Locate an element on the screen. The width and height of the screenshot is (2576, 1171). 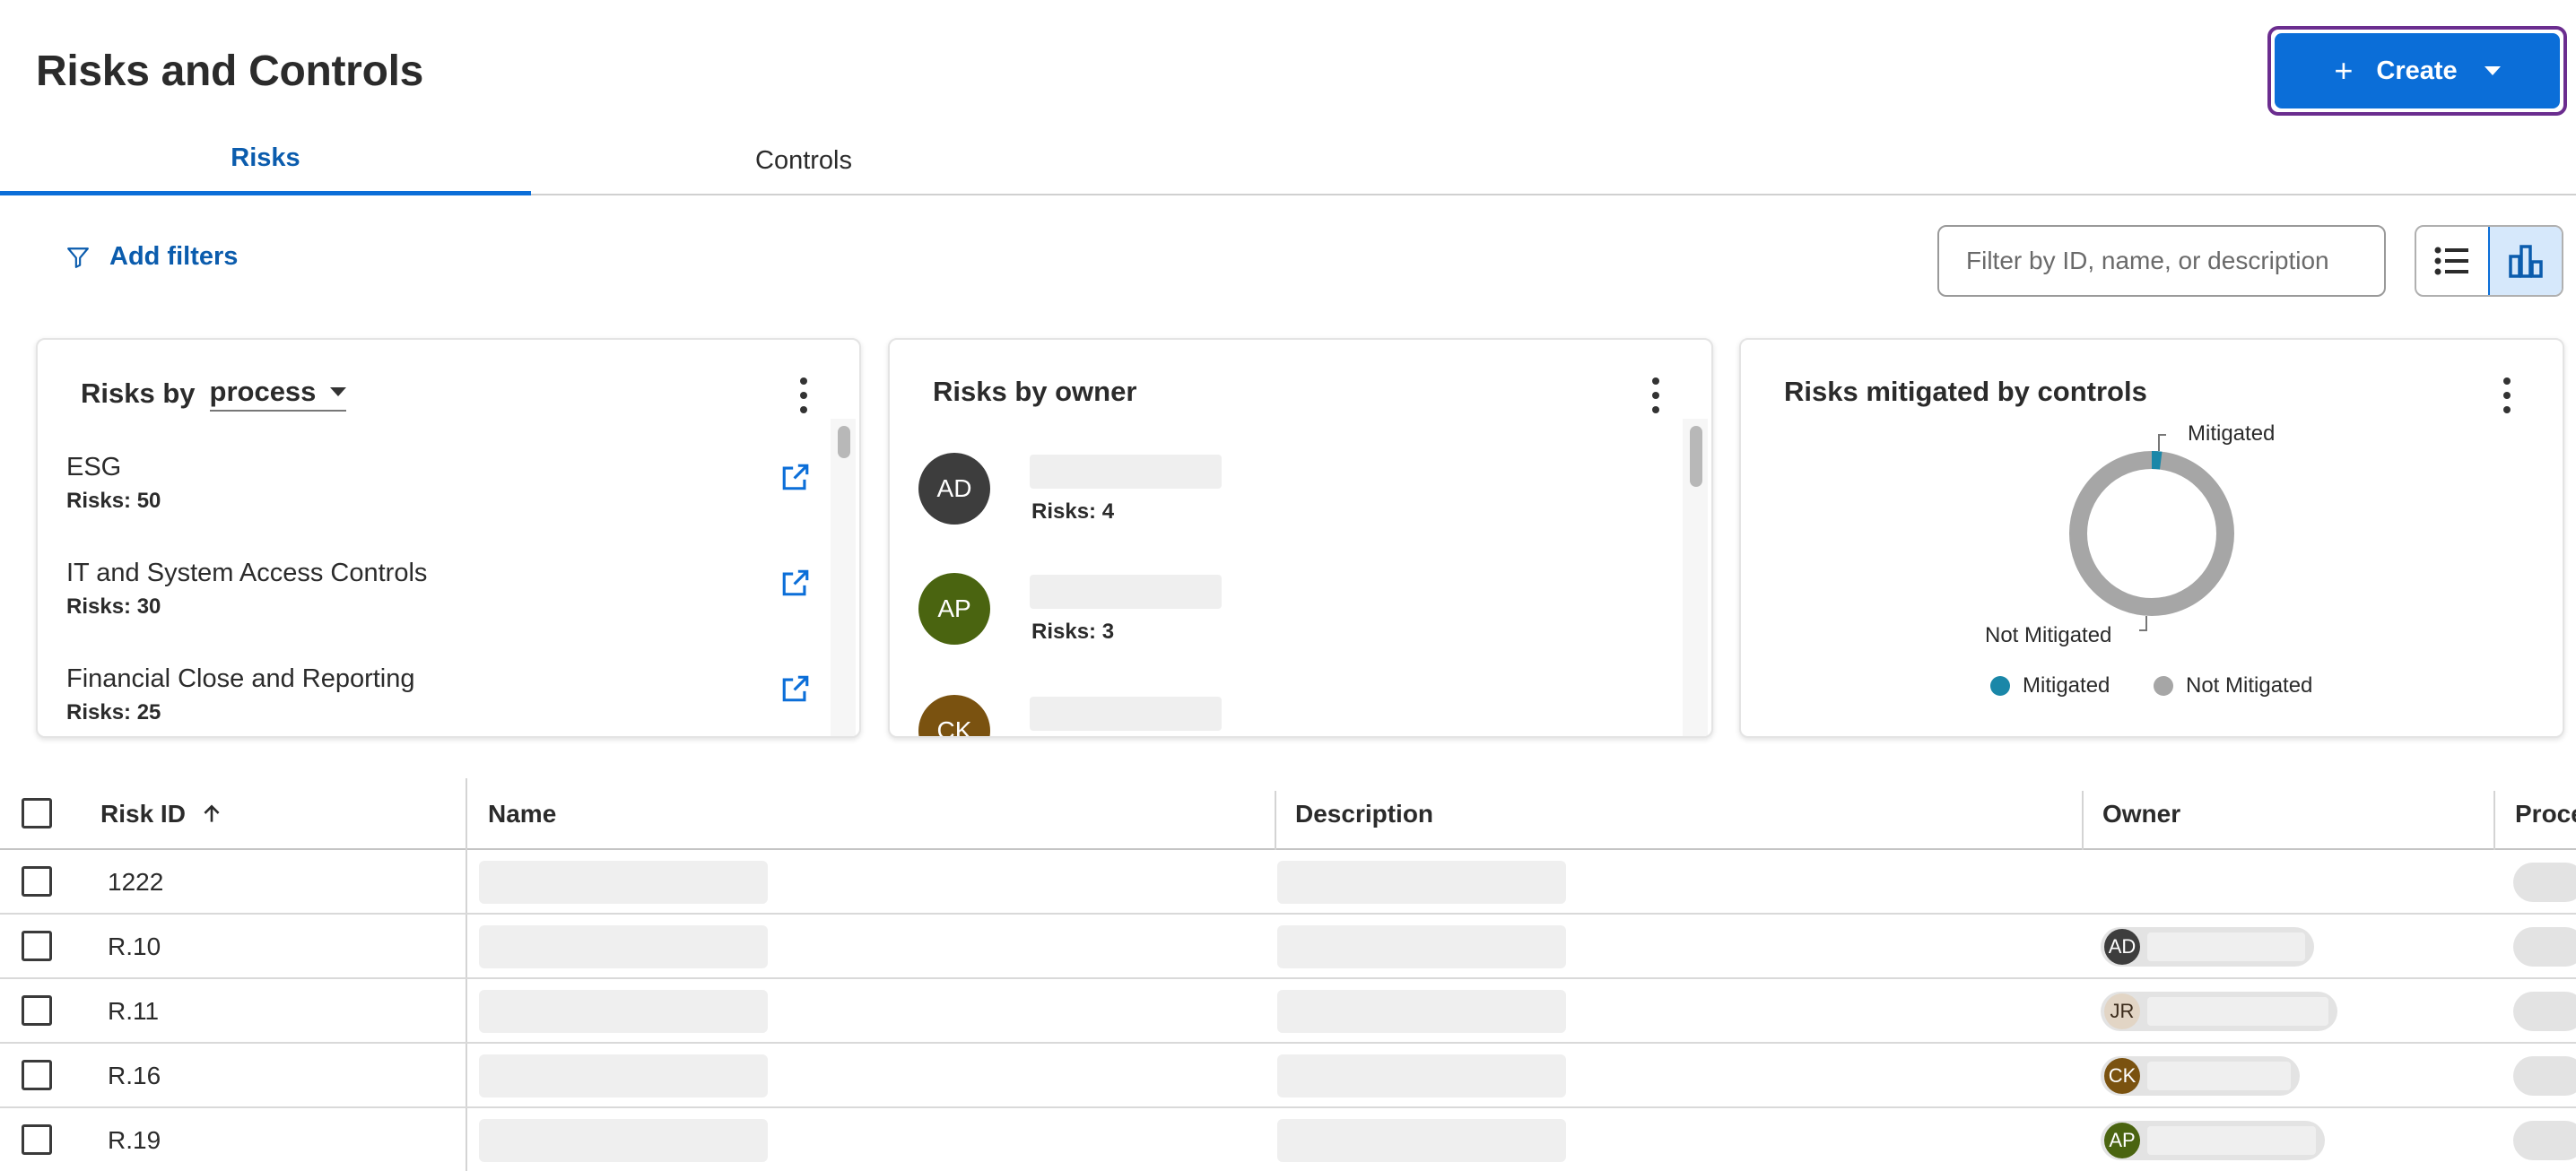
create-button-focus-ring: + Create is located at coordinates (2417, 71).